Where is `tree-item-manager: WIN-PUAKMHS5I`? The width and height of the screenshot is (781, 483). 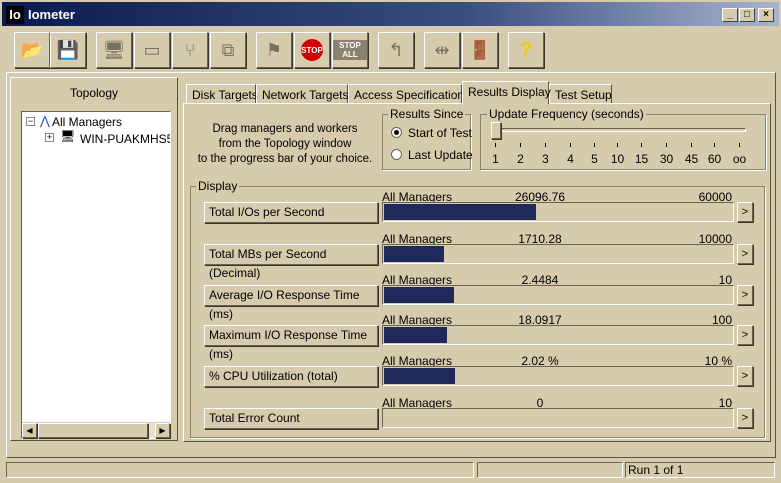
tree-item-manager: WIN-PUAKMHS5I is located at coordinates (125, 139).